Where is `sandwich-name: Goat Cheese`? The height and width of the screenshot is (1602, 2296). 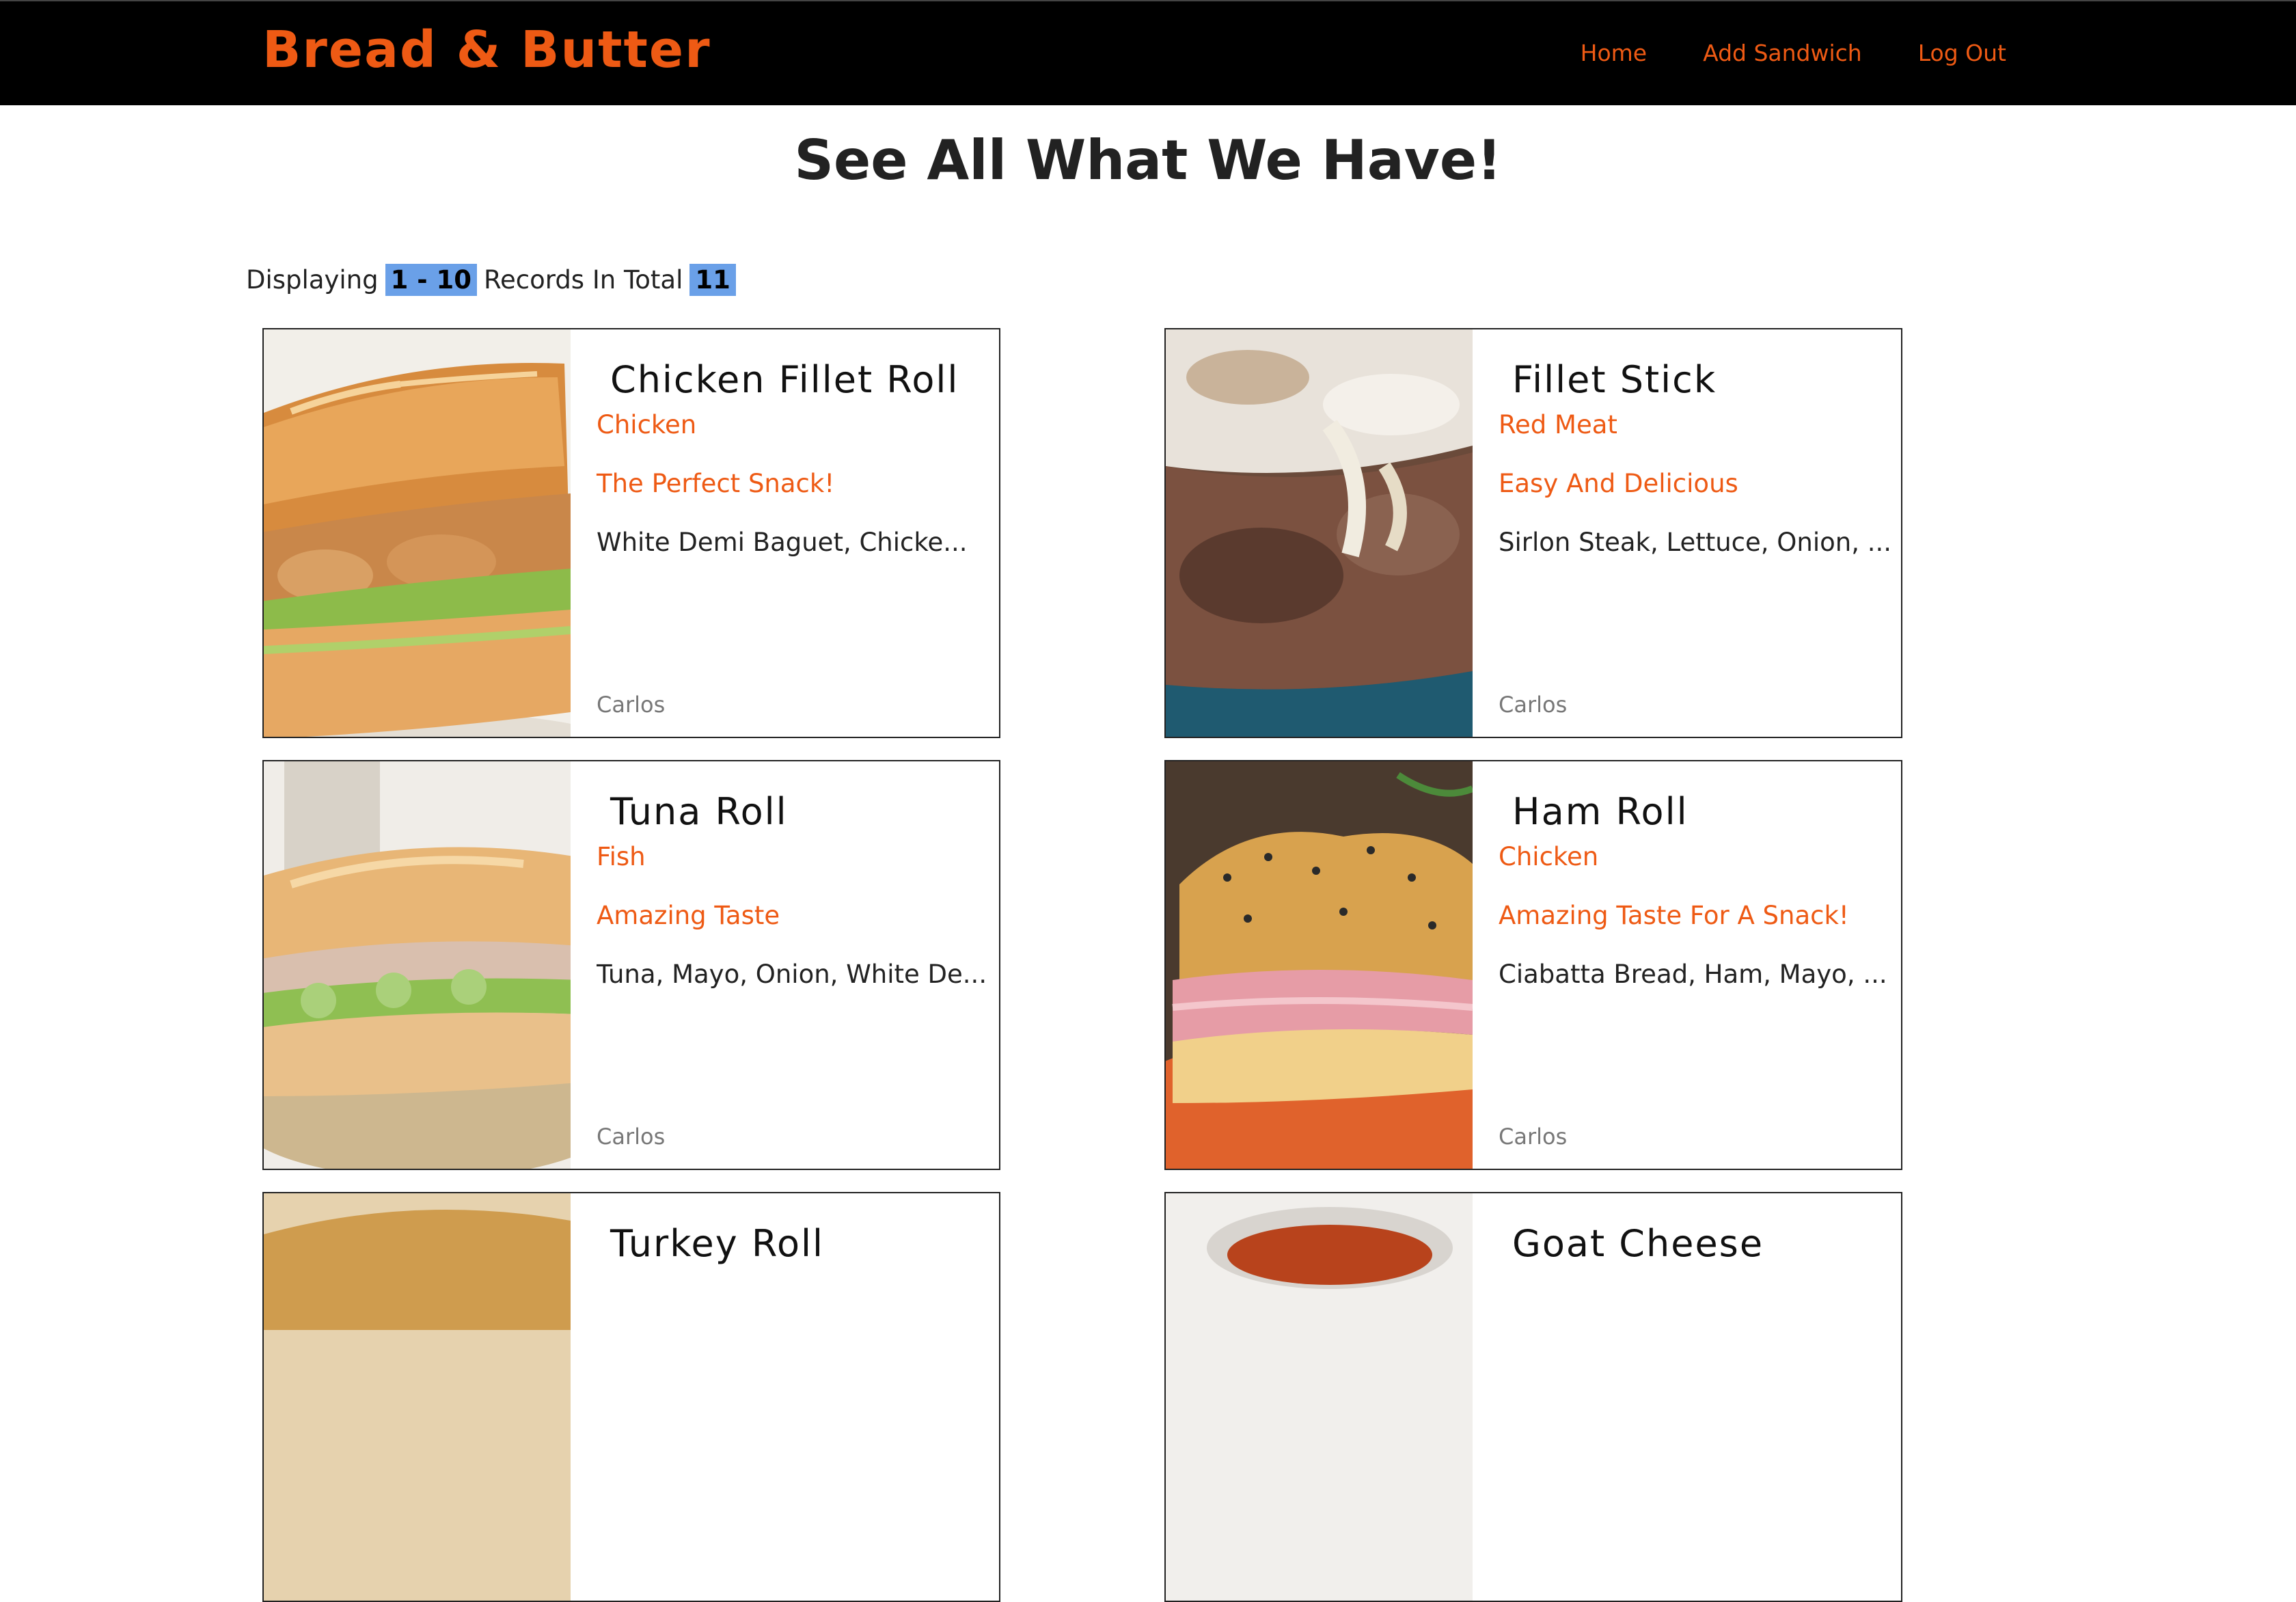
sandwich-name: Goat Cheese is located at coordinates (1638, 1243).